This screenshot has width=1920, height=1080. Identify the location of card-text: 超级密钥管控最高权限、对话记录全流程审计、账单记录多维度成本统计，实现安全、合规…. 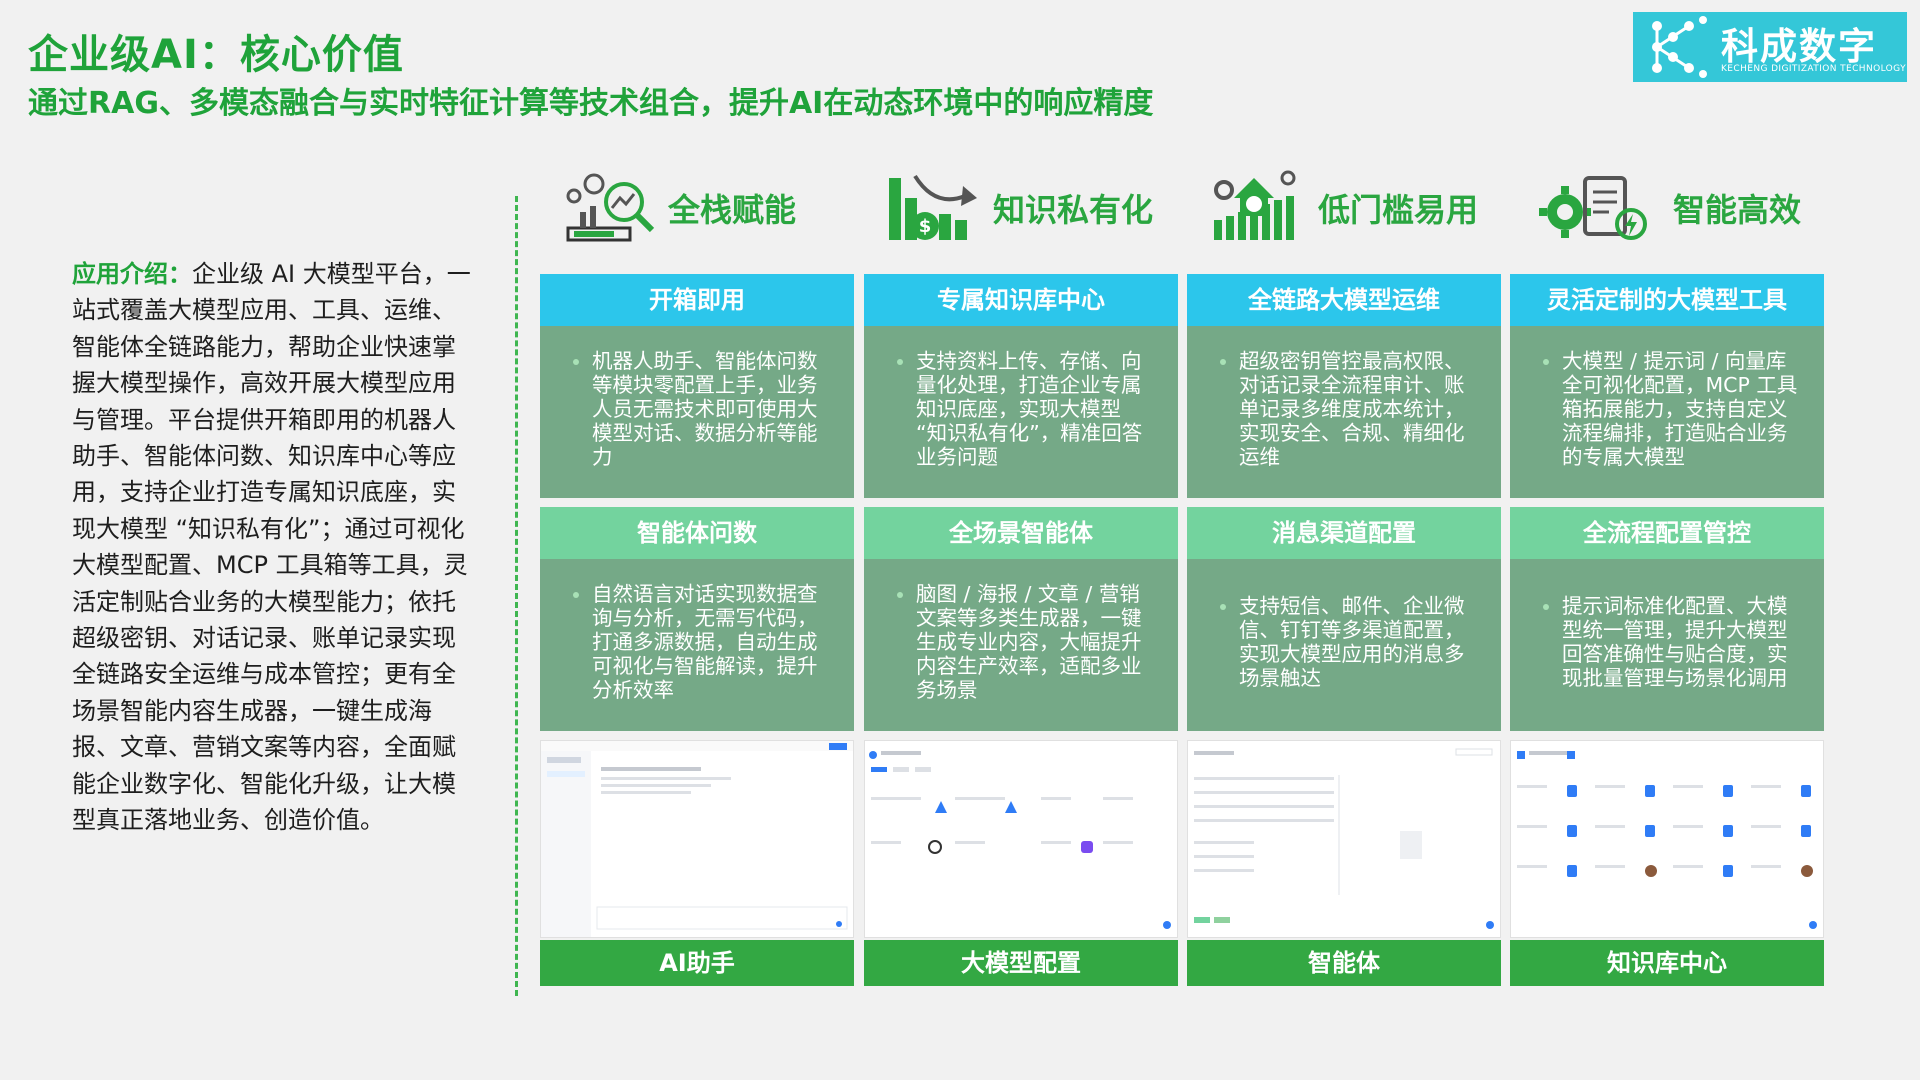
(1359, 409).